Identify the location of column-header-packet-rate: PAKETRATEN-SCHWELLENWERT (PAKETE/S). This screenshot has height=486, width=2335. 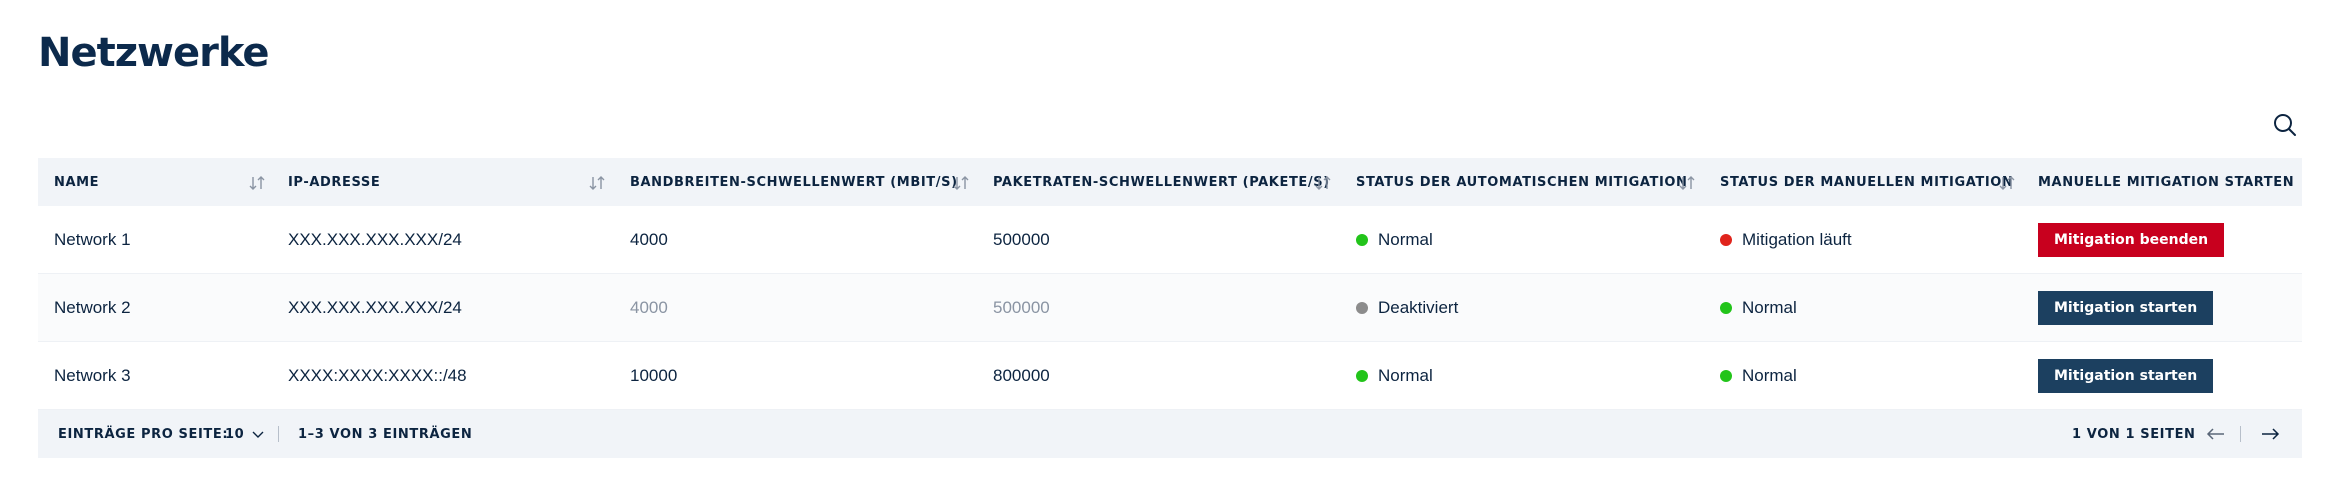
(1161, 182).